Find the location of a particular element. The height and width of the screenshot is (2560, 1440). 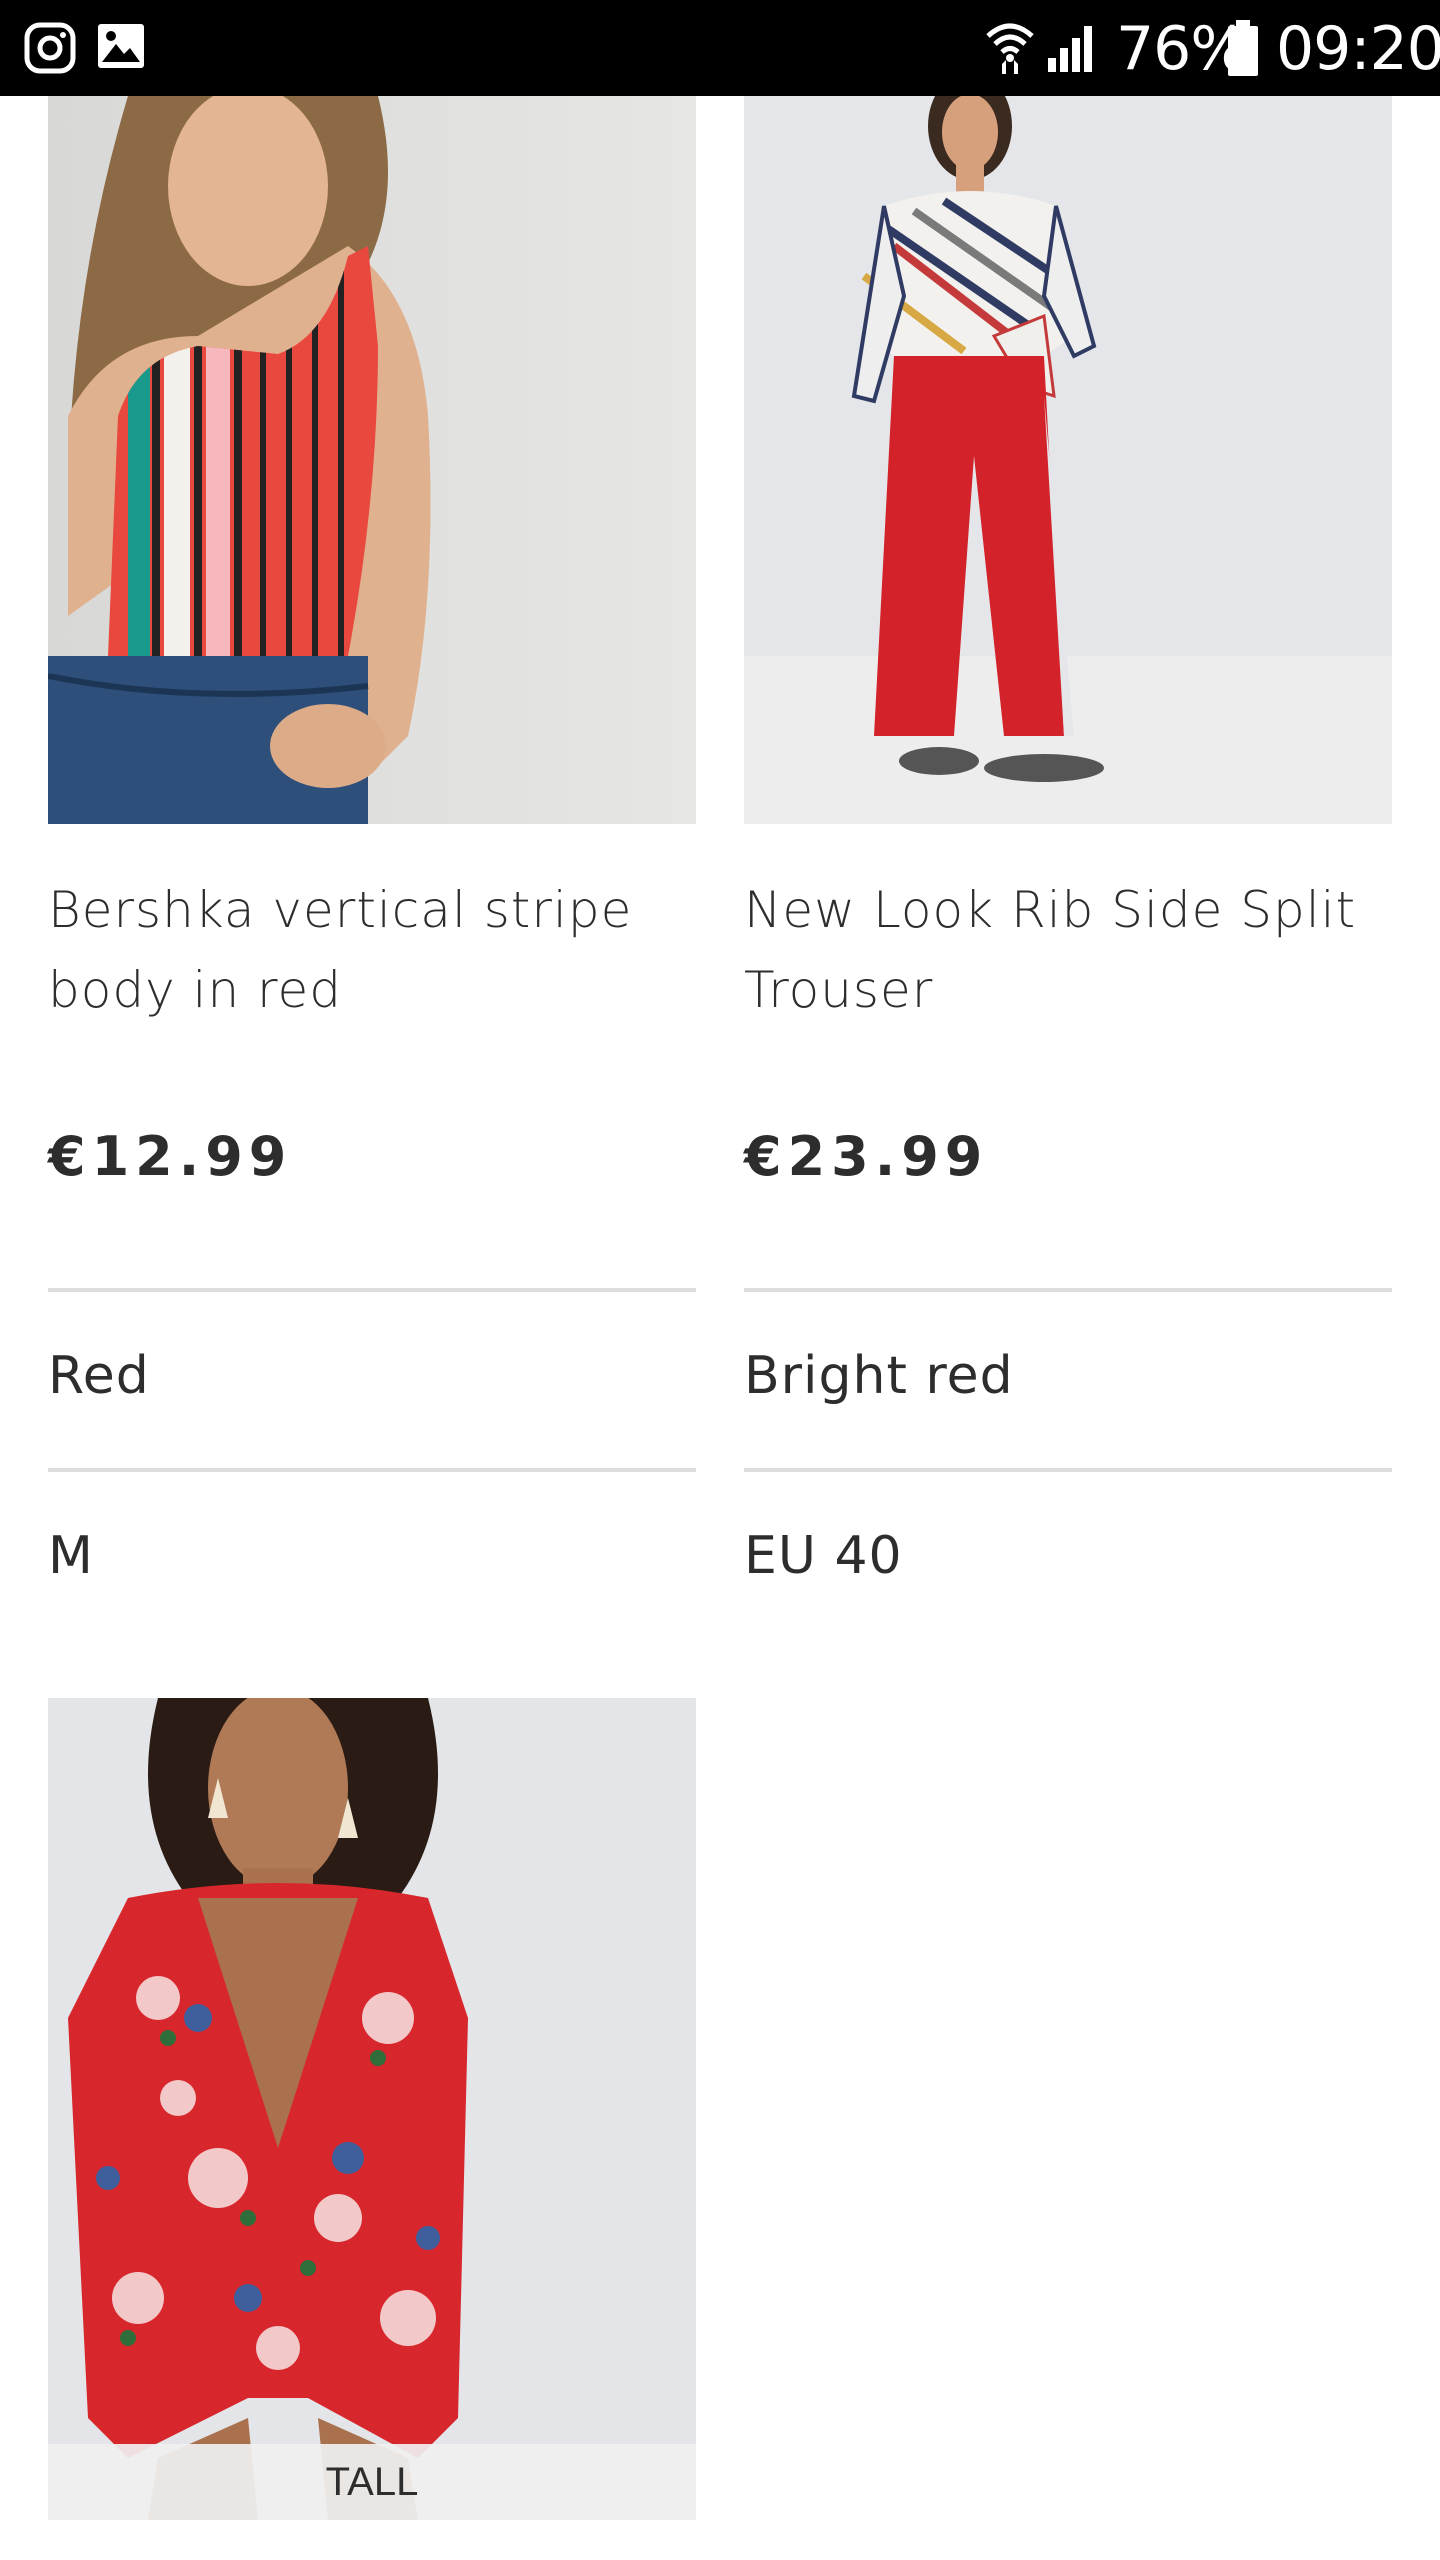

product-image-striped-body is located at coordinates (372, 460).